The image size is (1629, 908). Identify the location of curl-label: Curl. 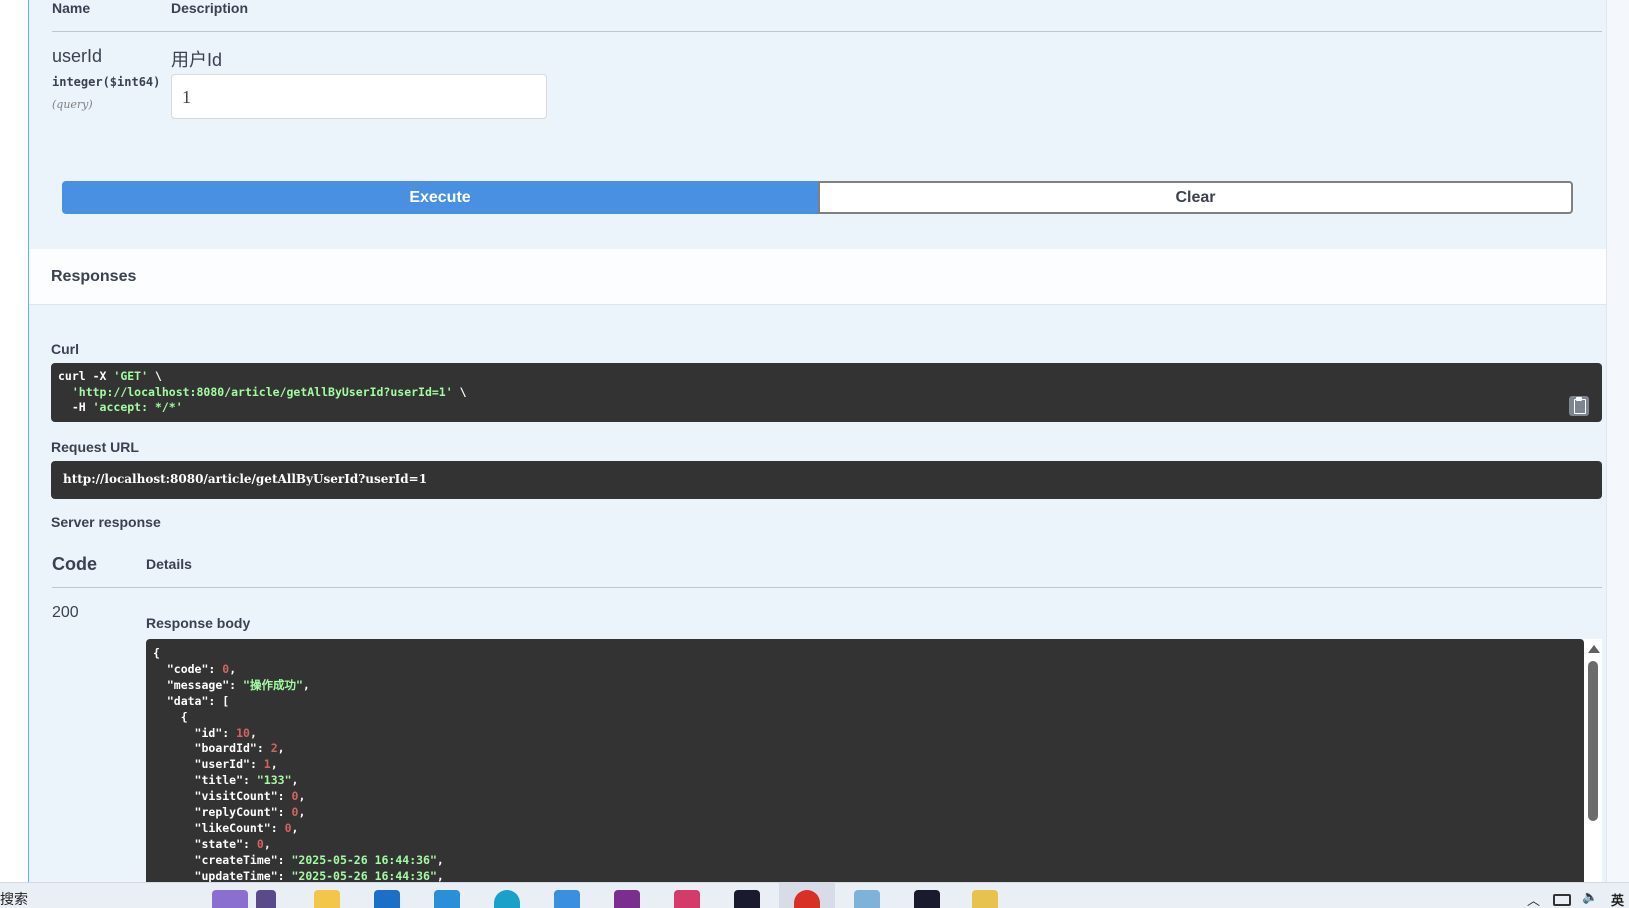
(65, 349).